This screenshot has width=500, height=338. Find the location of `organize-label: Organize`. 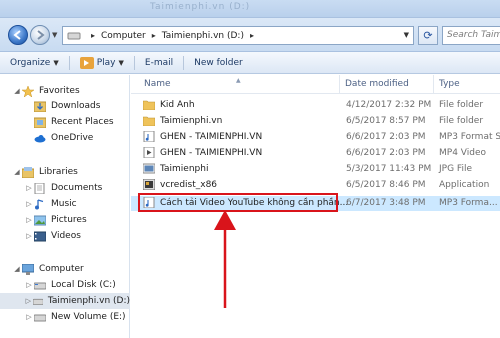

organize-label: Organize is located at coordinates (30, 62).